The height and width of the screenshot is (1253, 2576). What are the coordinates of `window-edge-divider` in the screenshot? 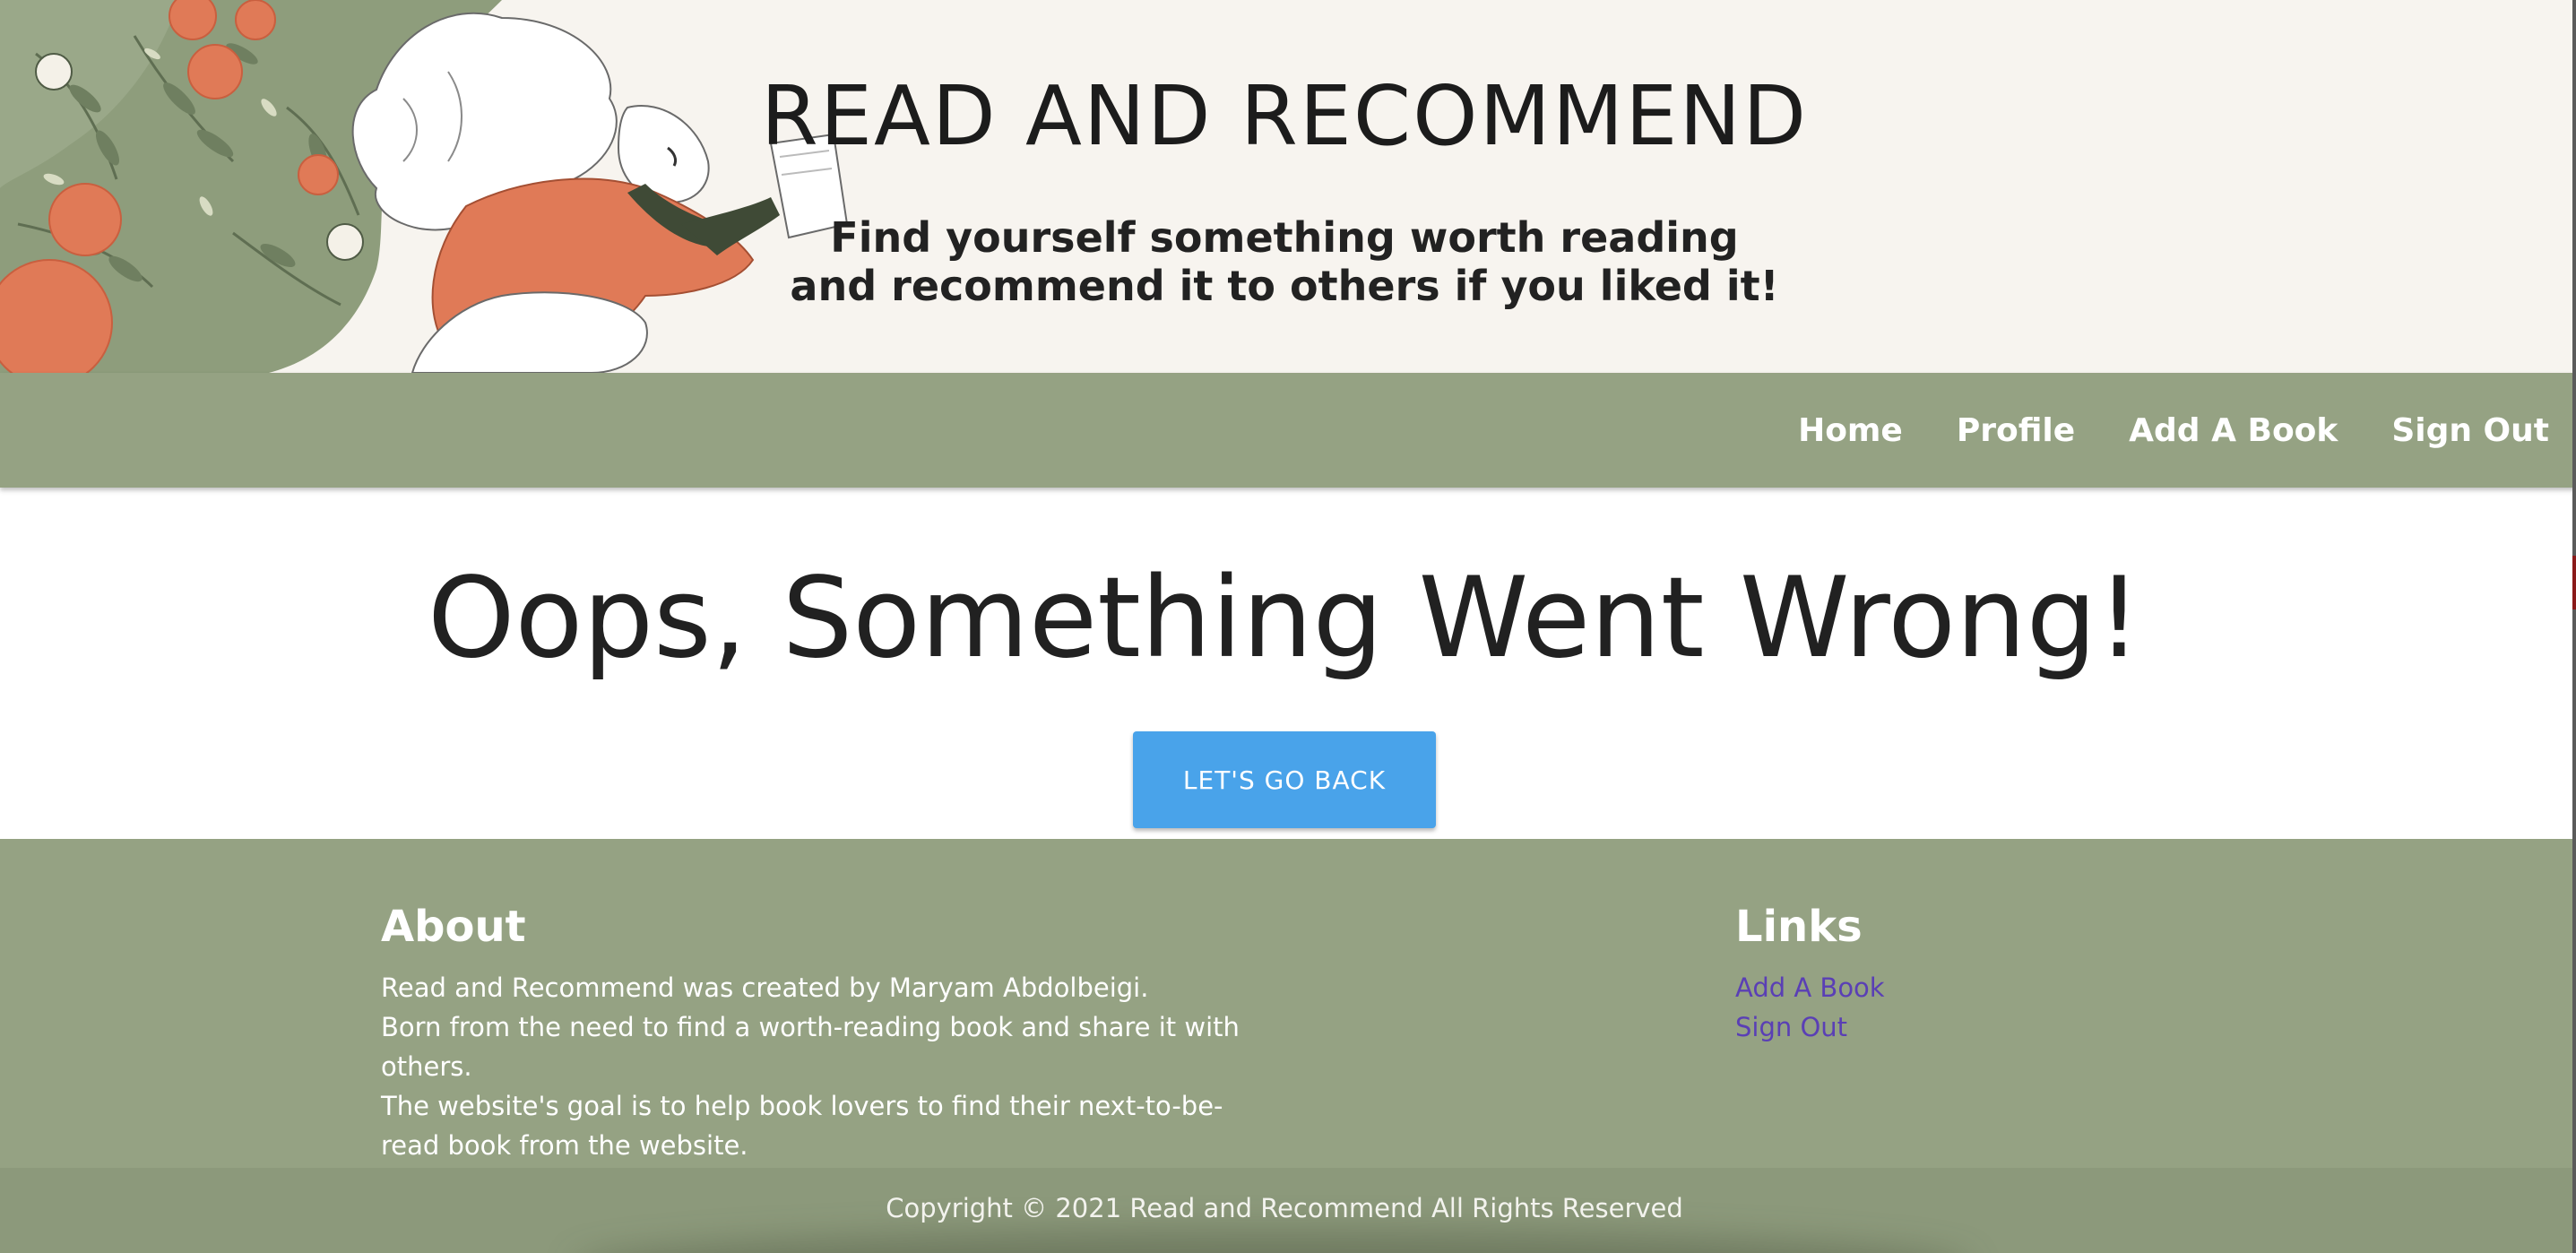 It's located at (2574, 626).